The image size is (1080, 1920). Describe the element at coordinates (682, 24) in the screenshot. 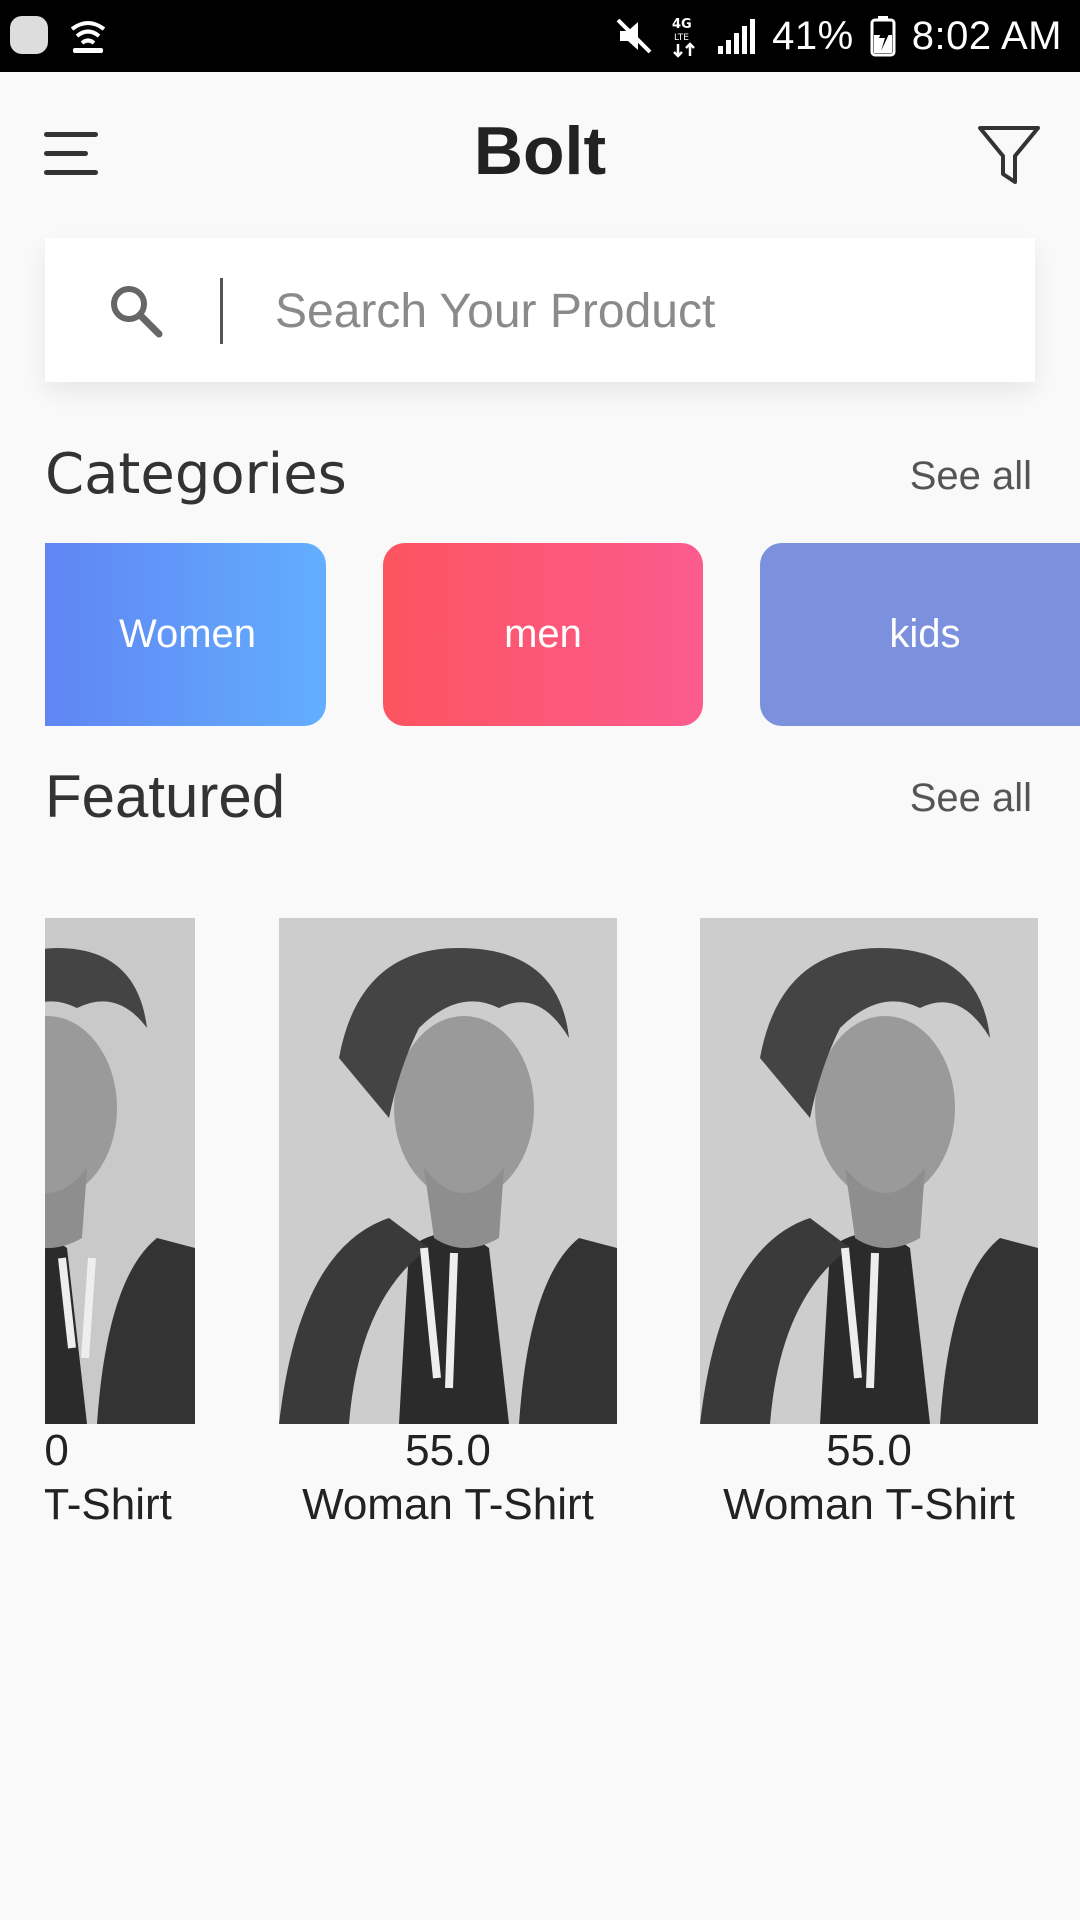

I see `svg-text: 4G` at that location.